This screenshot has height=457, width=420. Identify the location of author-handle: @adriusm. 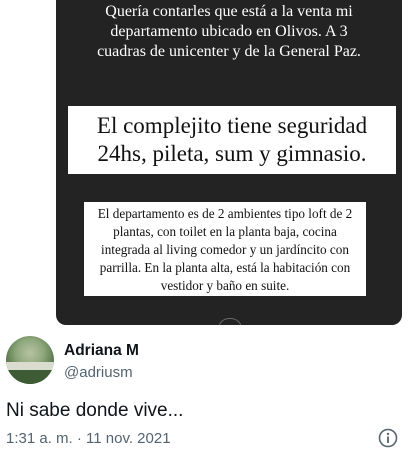
(98, 372).